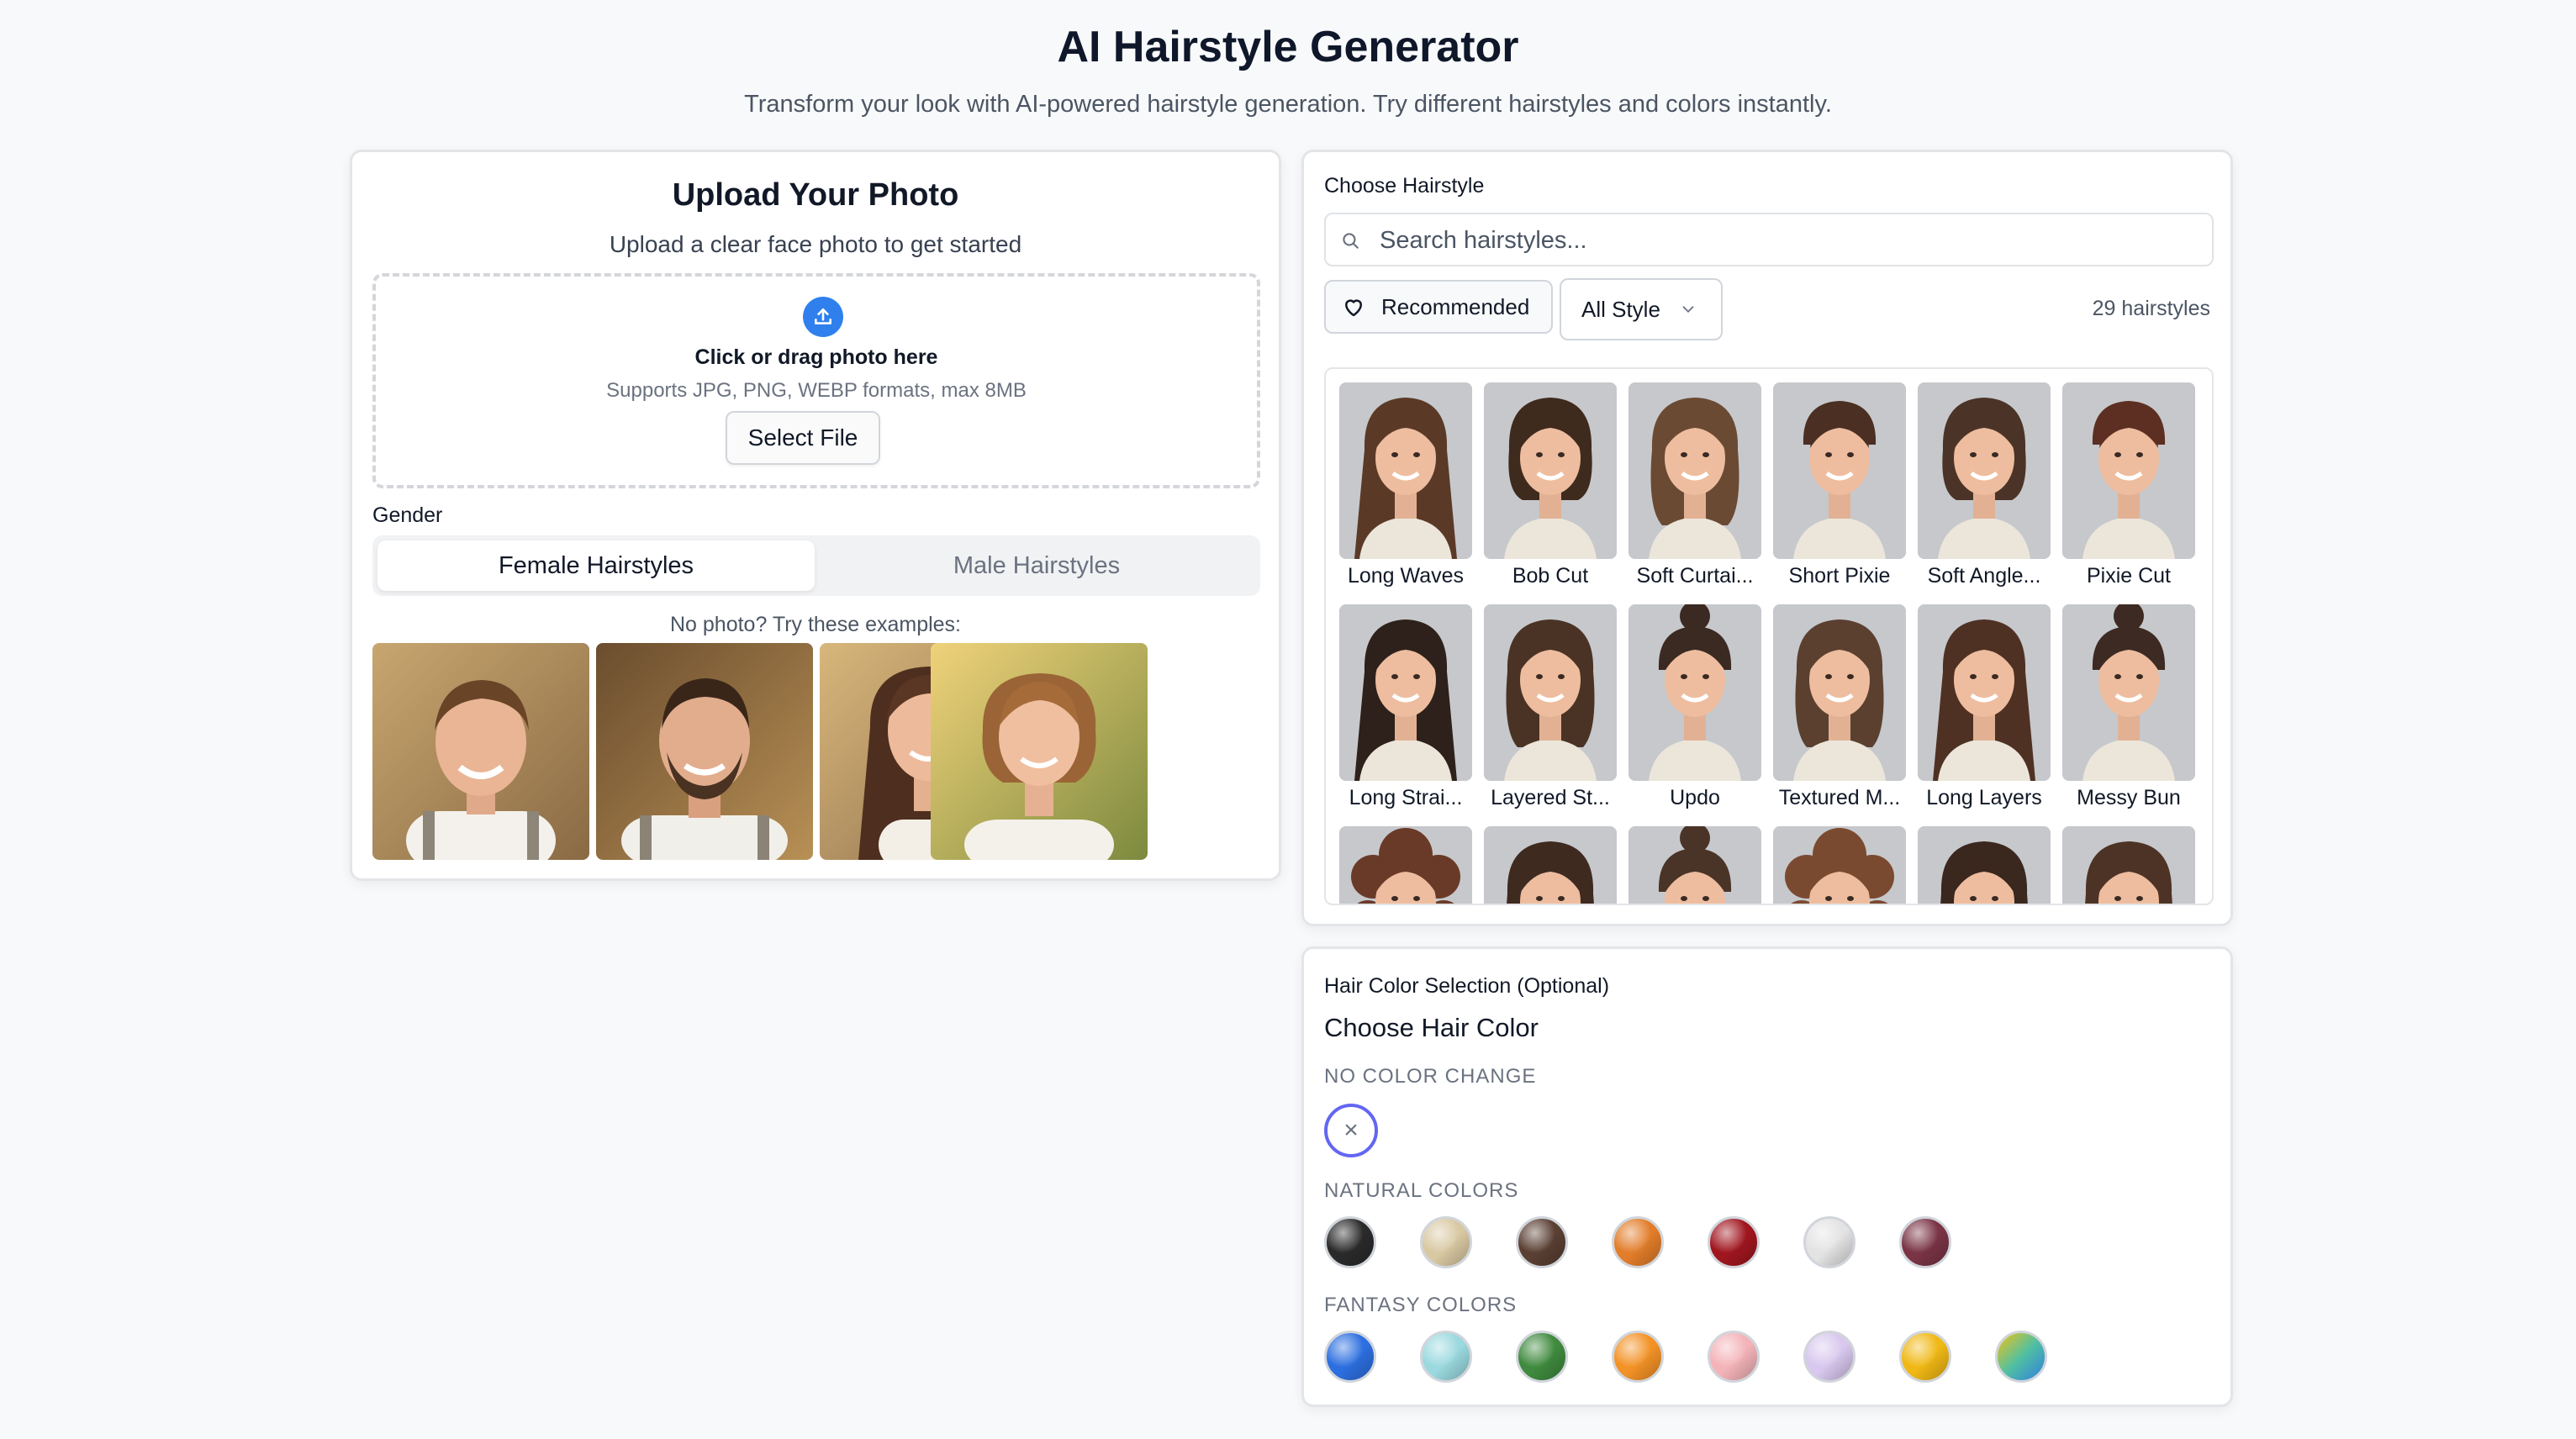  I want to click on choose-hair-color-heading: Choose Hair Color, so click(1431, 1027).